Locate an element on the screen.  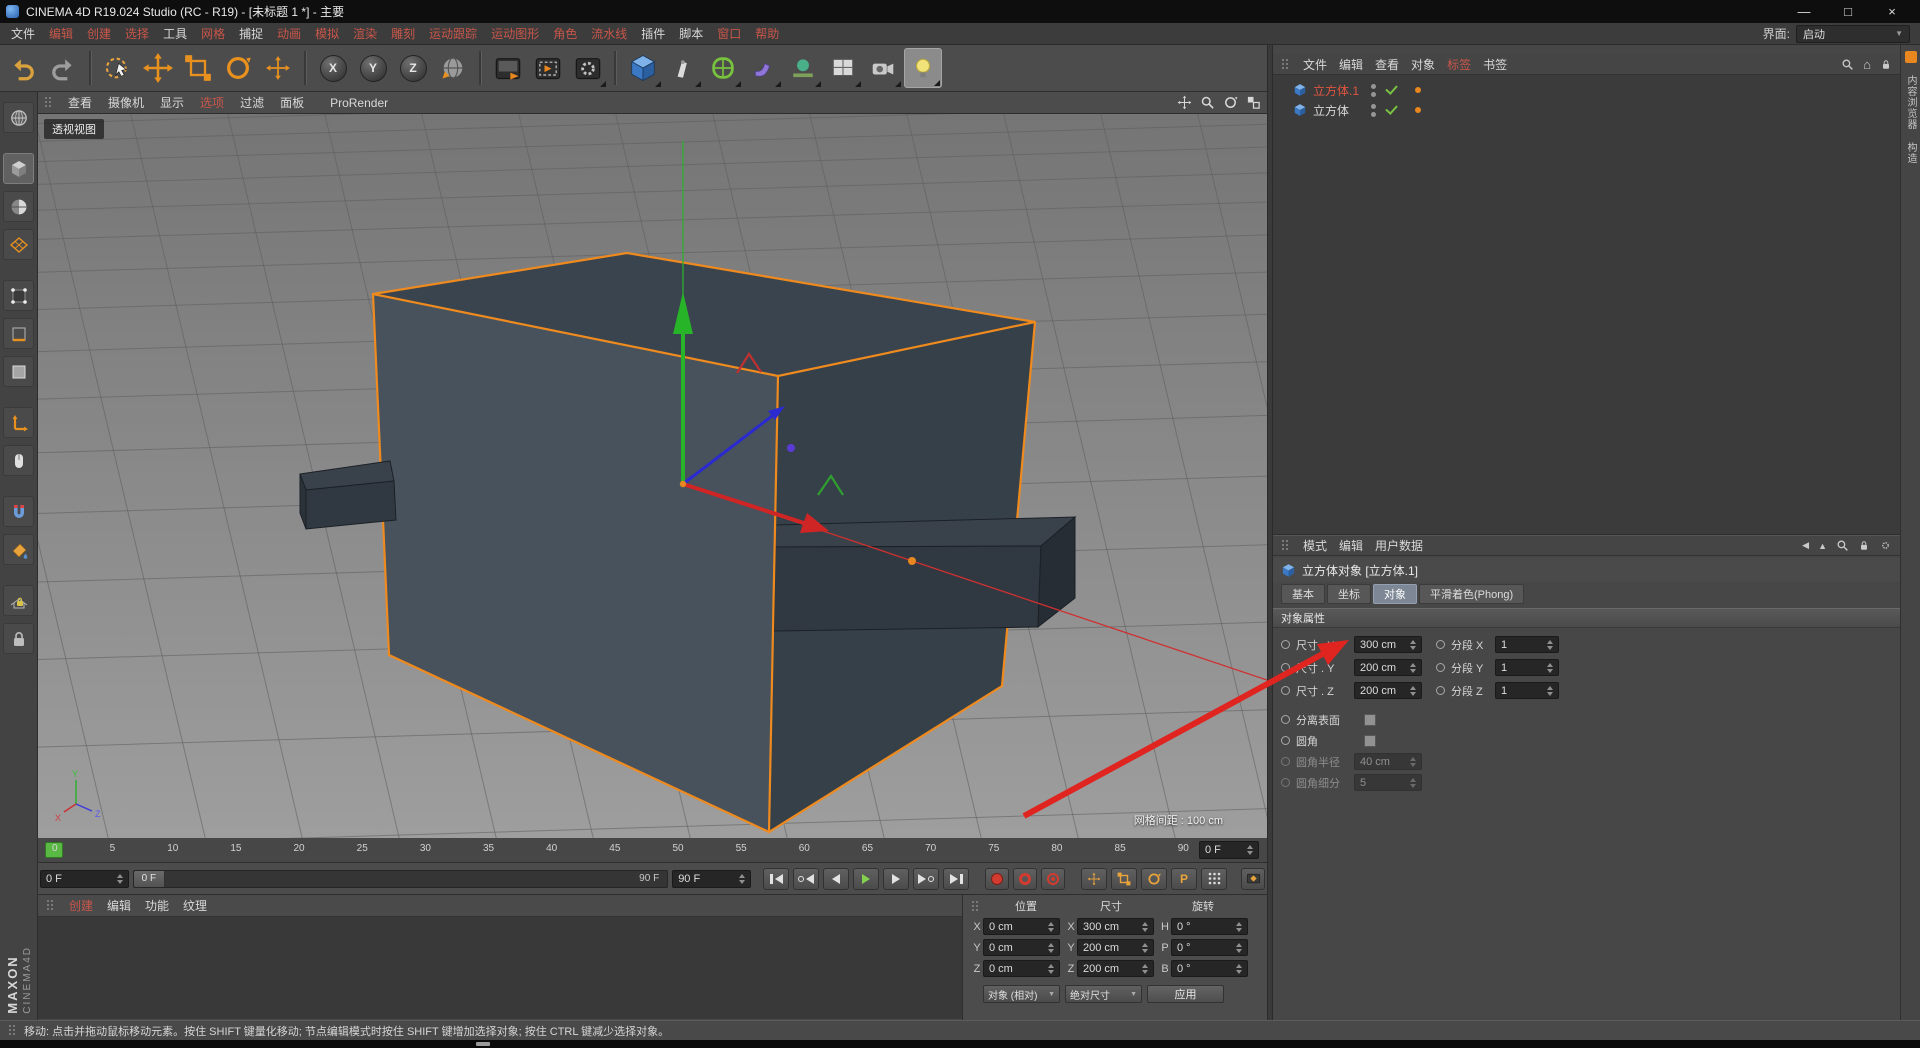
display-color-dot-icon is located at coordinates (1418, 90).